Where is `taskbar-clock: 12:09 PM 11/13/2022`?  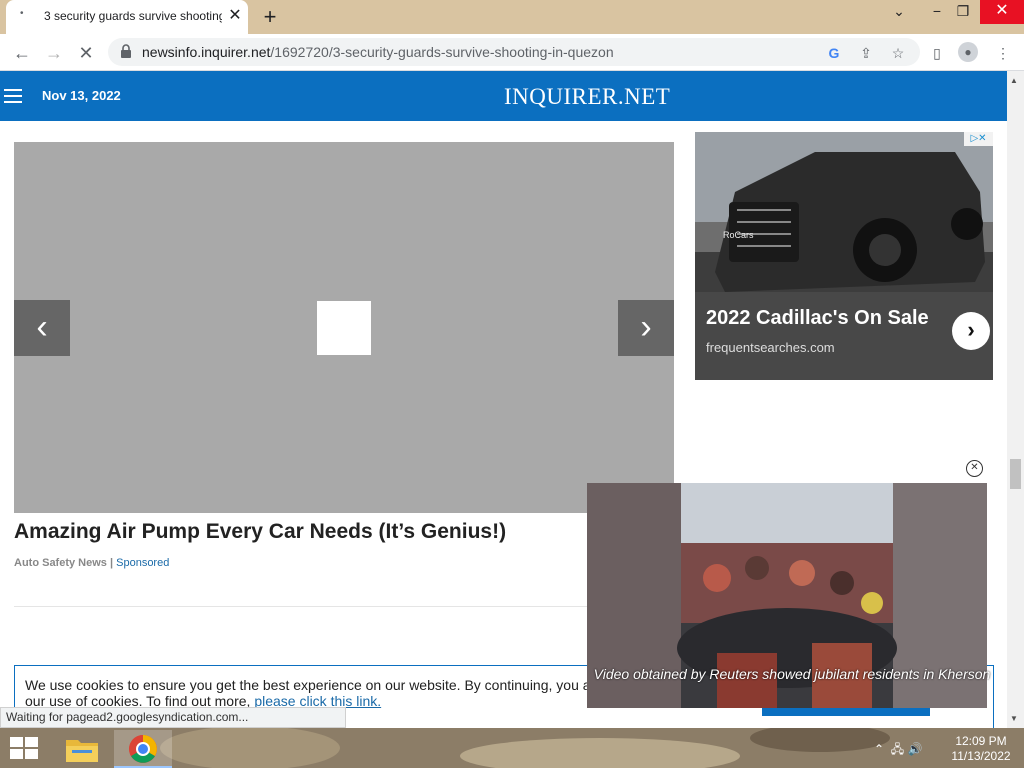 taskbar-clock: 12:09 PM 11/13/2022 is located at coordinates (981, 749).